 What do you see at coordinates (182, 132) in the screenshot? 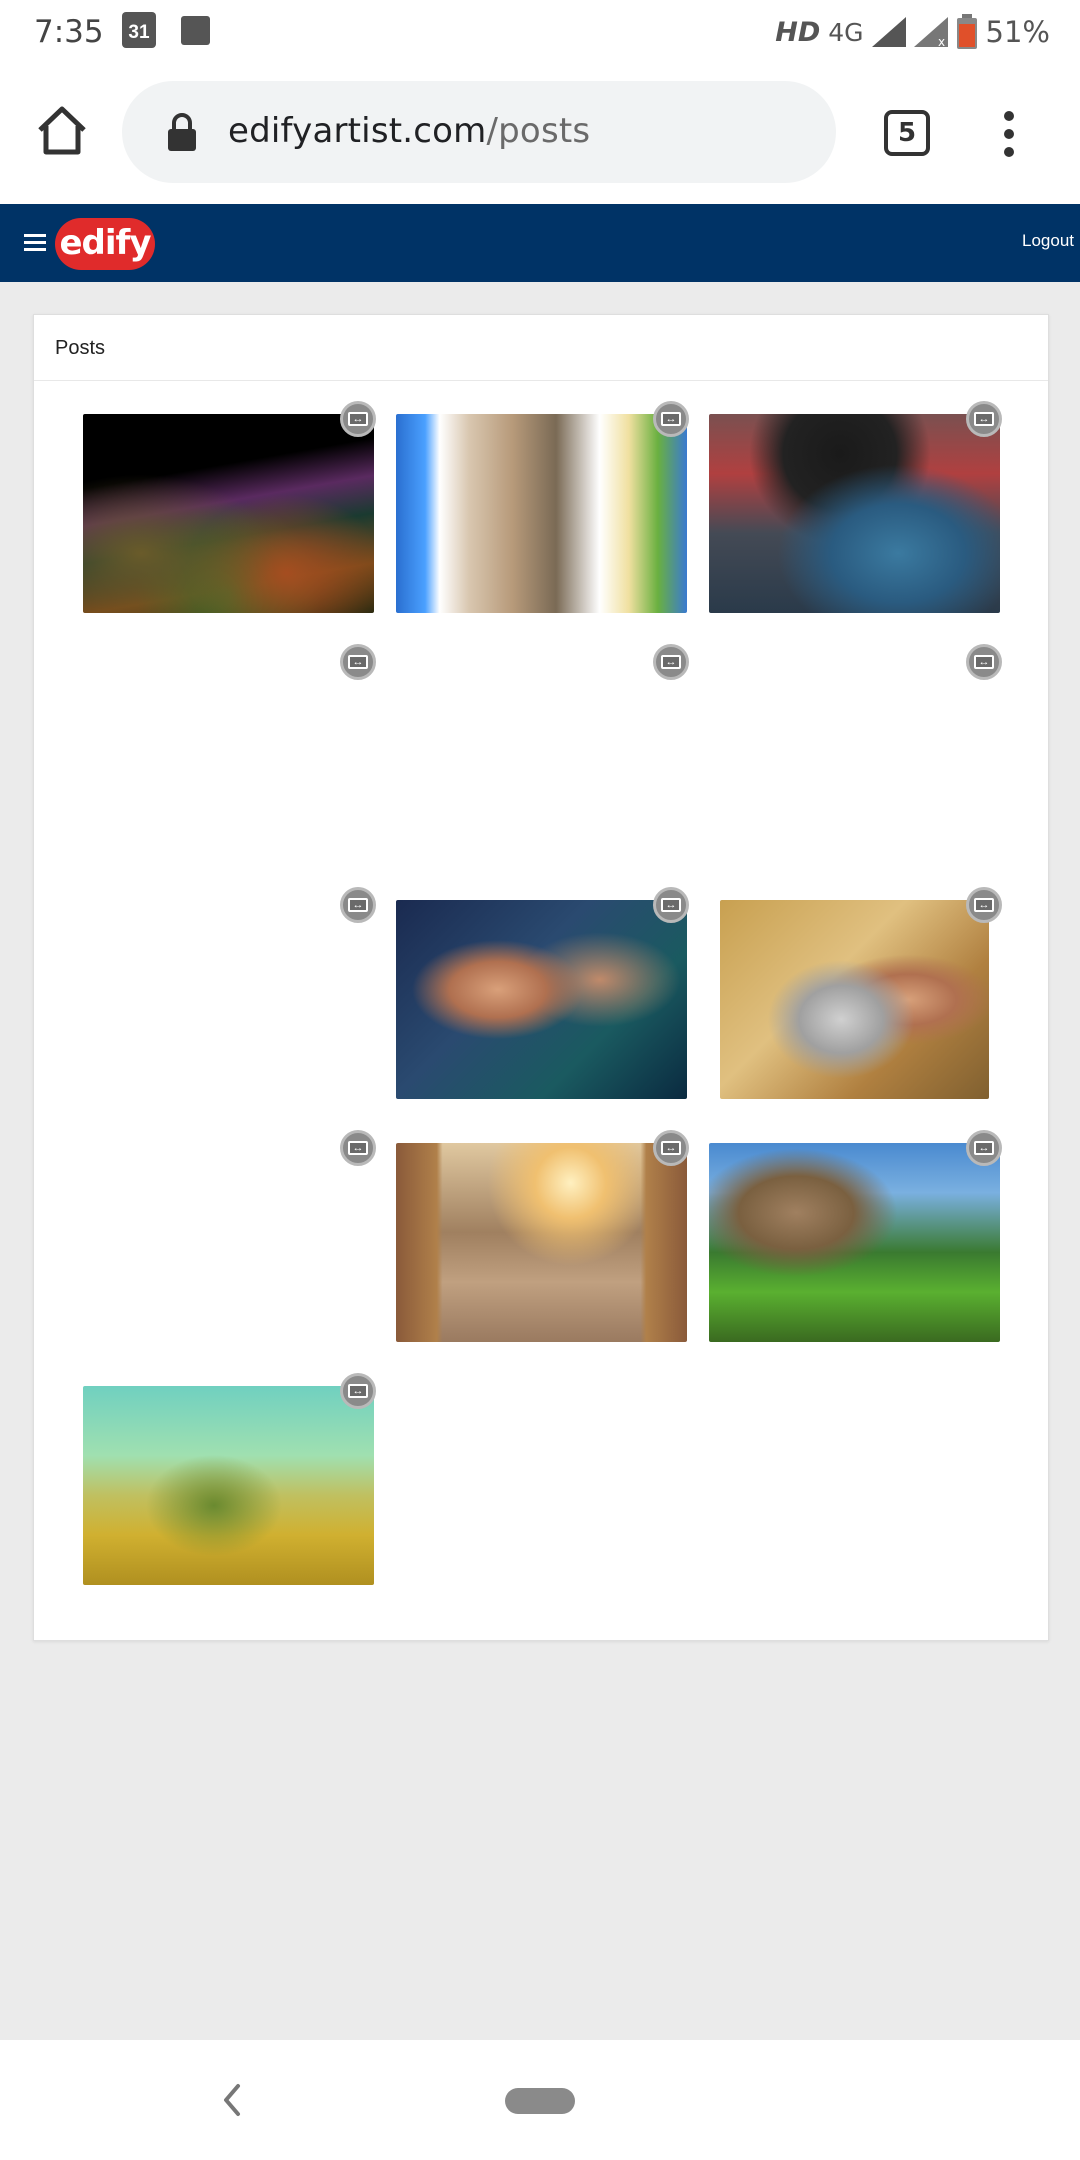
I see `lock-icon` at bounding box center [182, 132].